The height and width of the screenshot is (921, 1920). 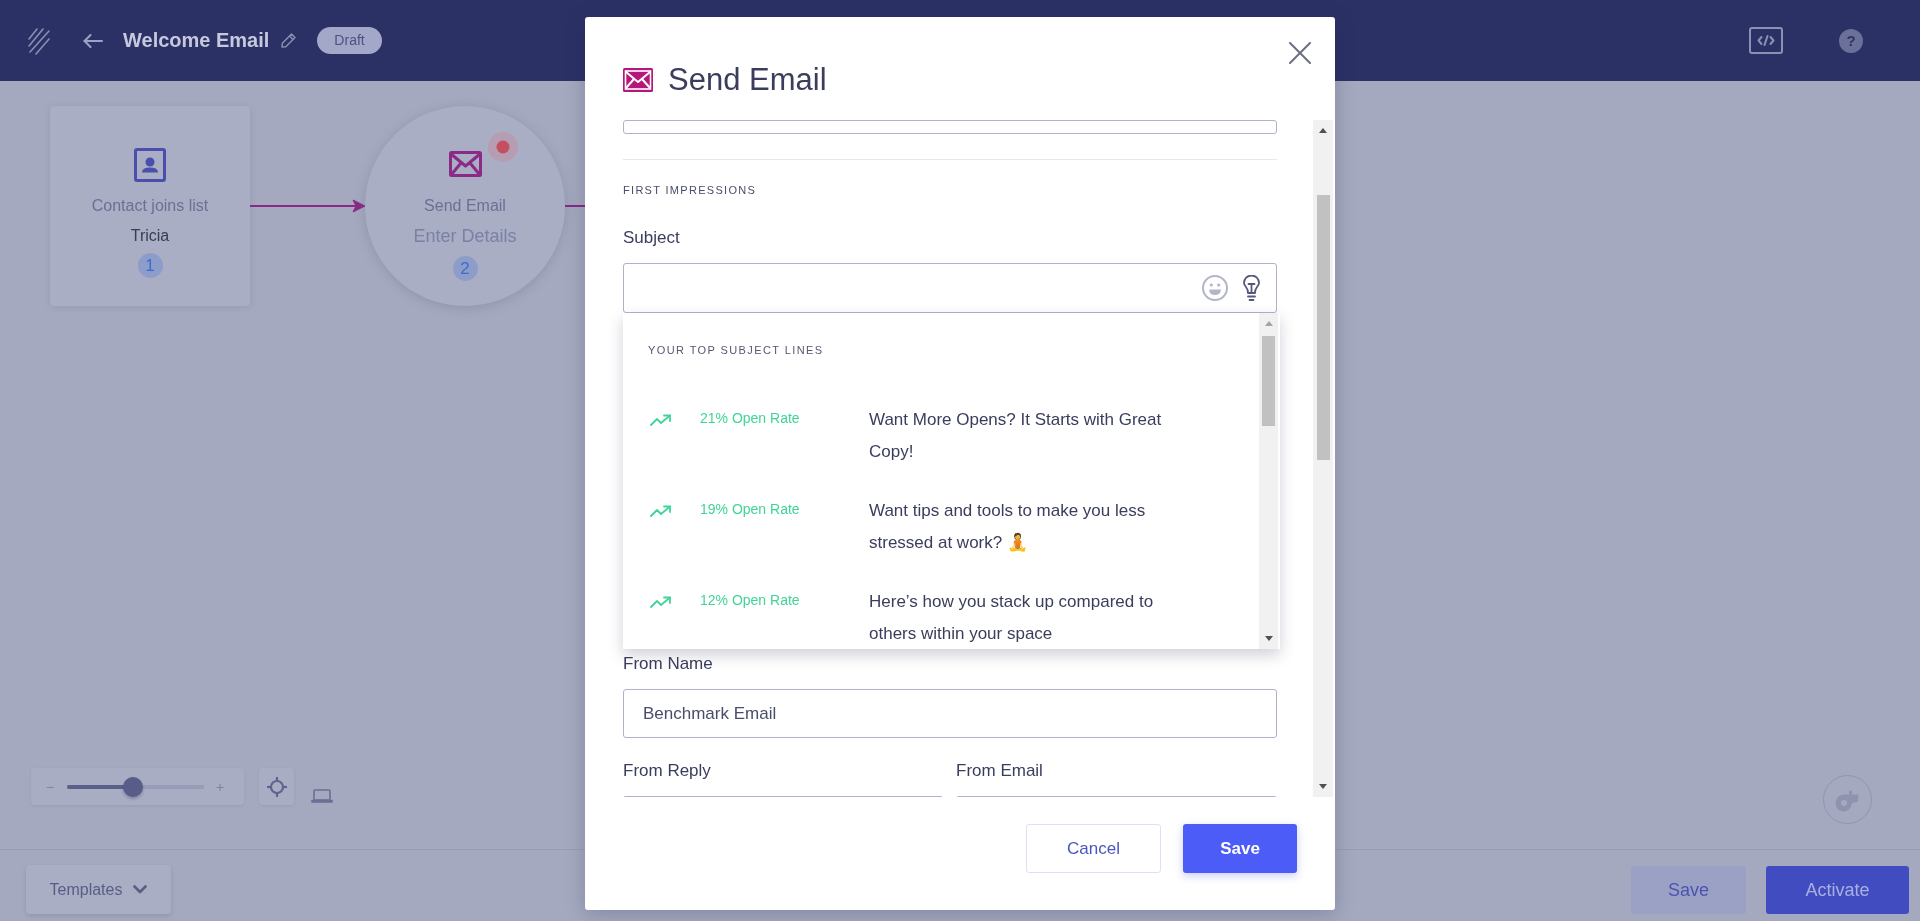 I want to click on close-icon, so click(x=1300, y=53).